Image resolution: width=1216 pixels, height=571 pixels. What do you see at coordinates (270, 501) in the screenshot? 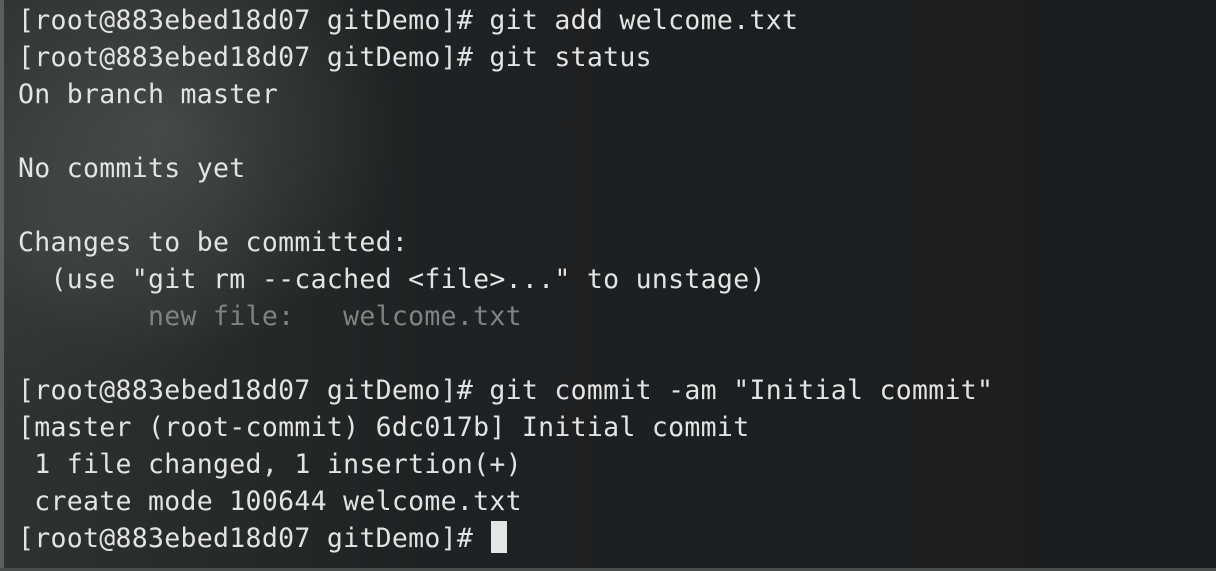
I see `output-line: create mode 100644 welcome.txt` at bounding box center [270, 501].